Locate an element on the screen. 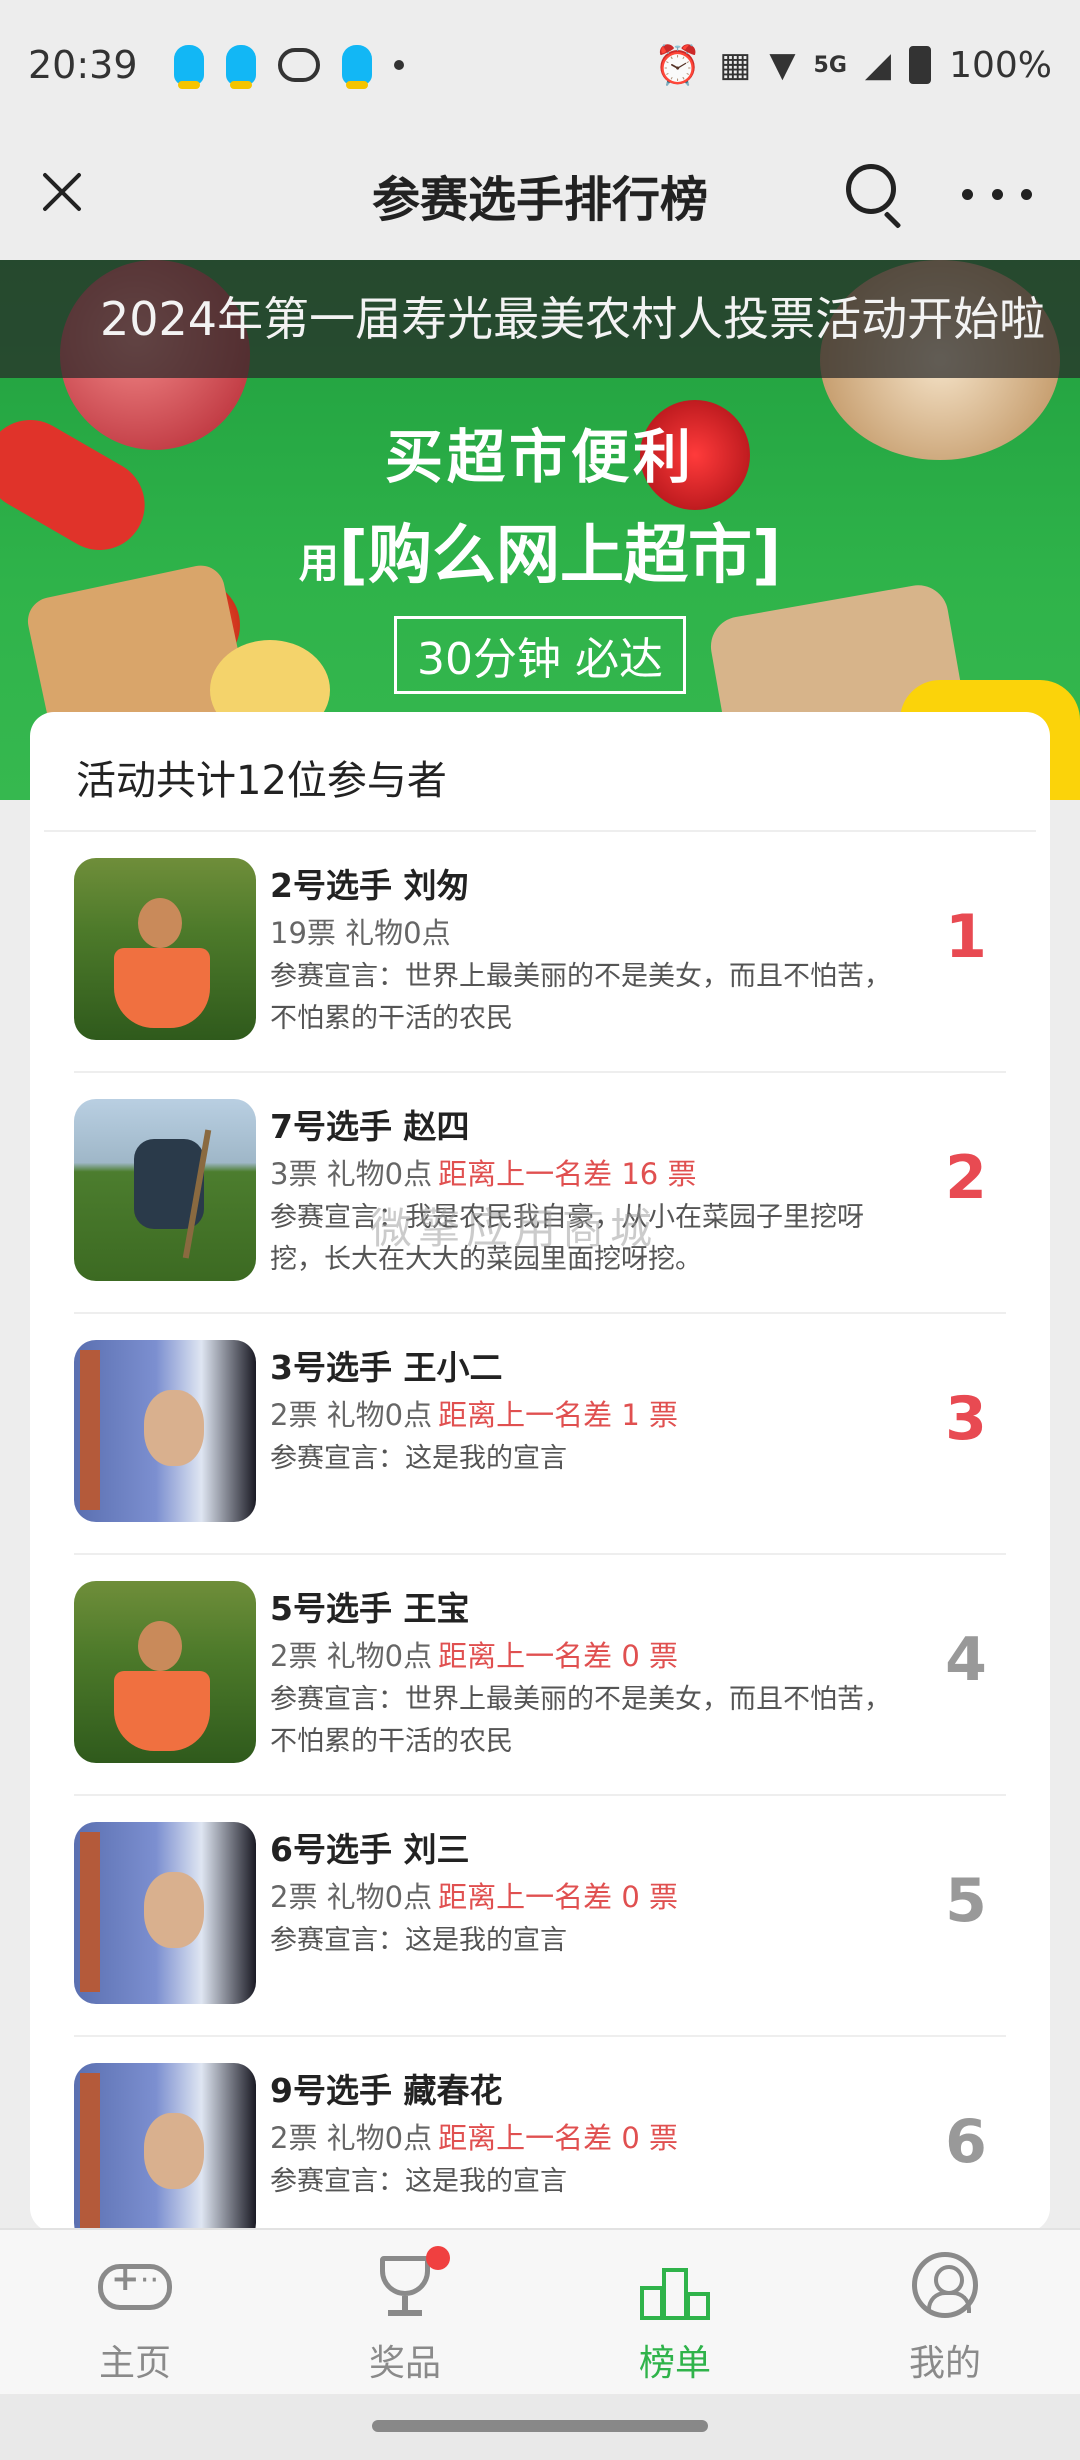 This screenshot has height=2460, width=1080. status-time: 20:39 is located at coordinates (83, 65).